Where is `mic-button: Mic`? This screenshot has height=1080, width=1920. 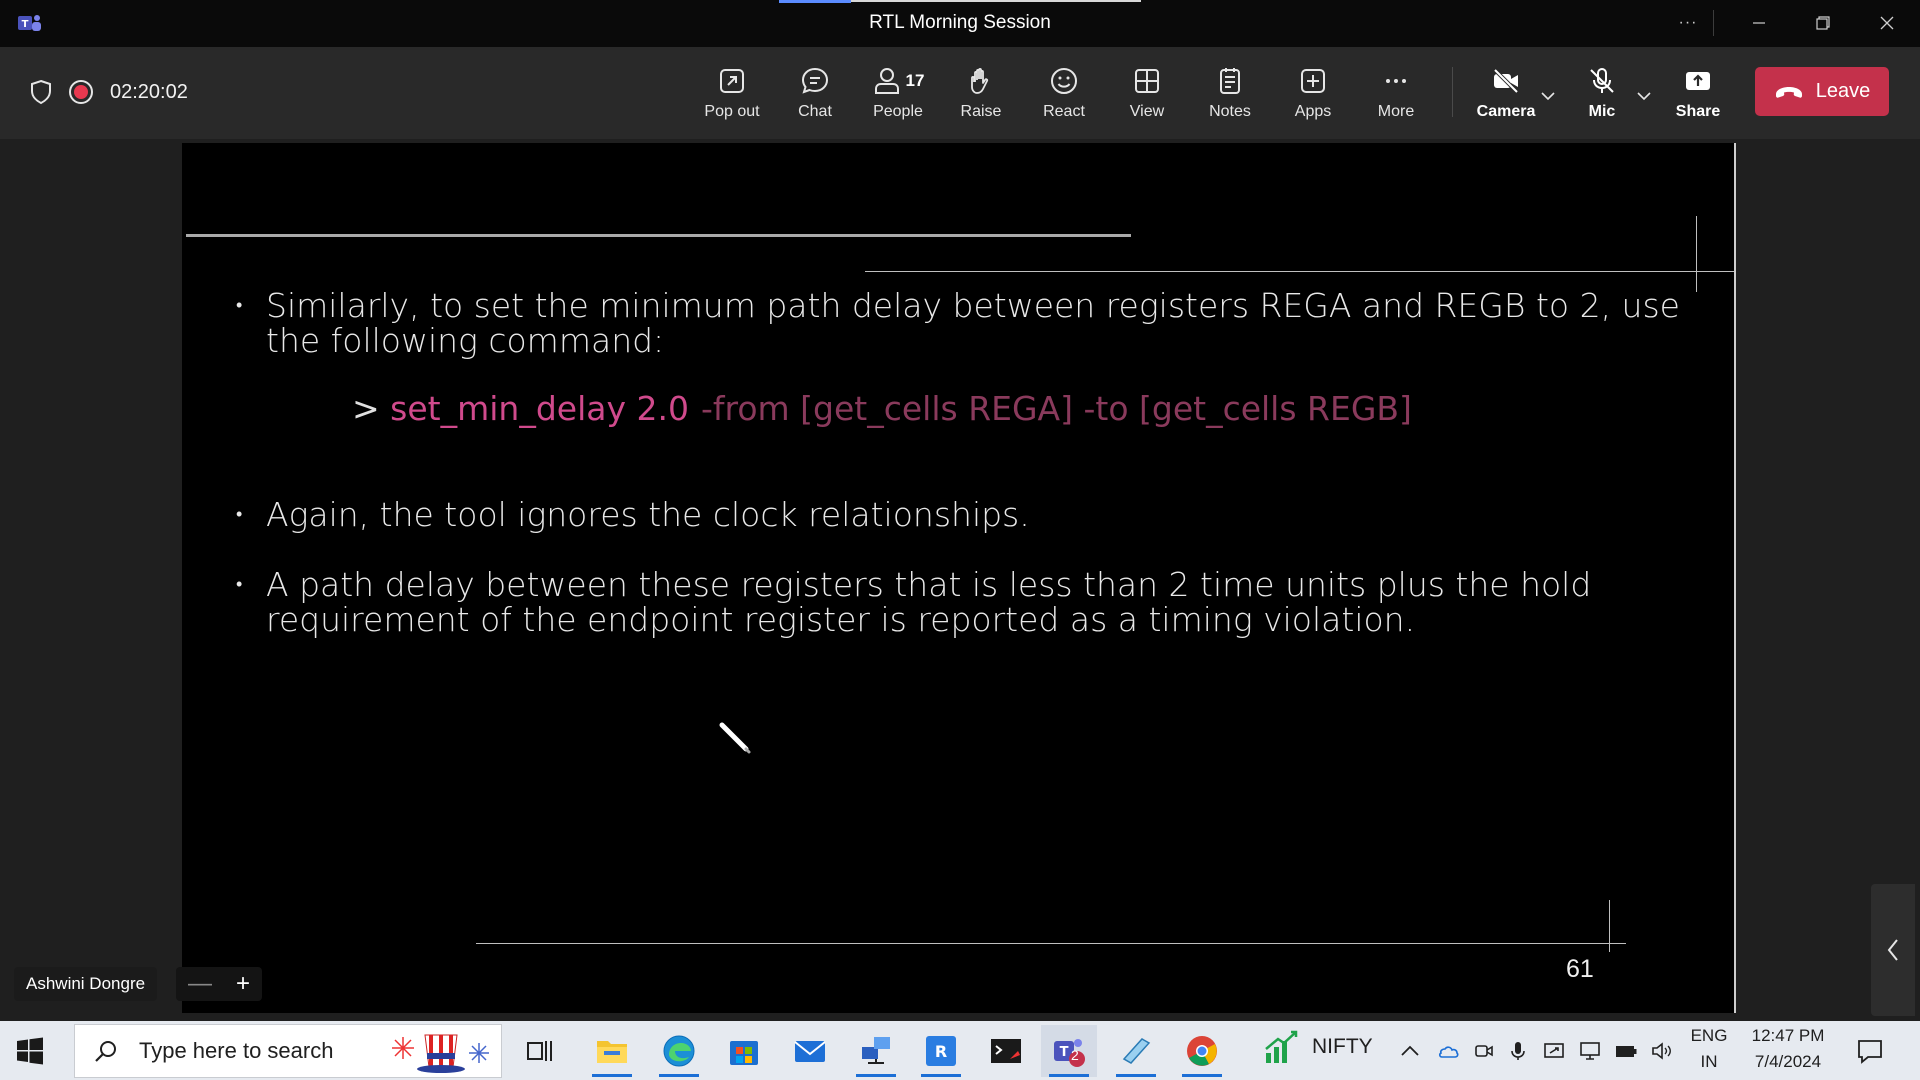
mic-button: Mic is located at coordinates (1602, 94).